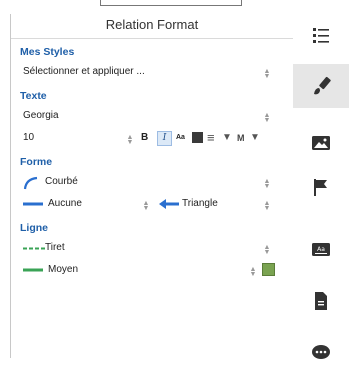  Describe the element at coordinates (152, 116) in the screenshot. I see `font-select: Georgia ▲ ▼` at that location.